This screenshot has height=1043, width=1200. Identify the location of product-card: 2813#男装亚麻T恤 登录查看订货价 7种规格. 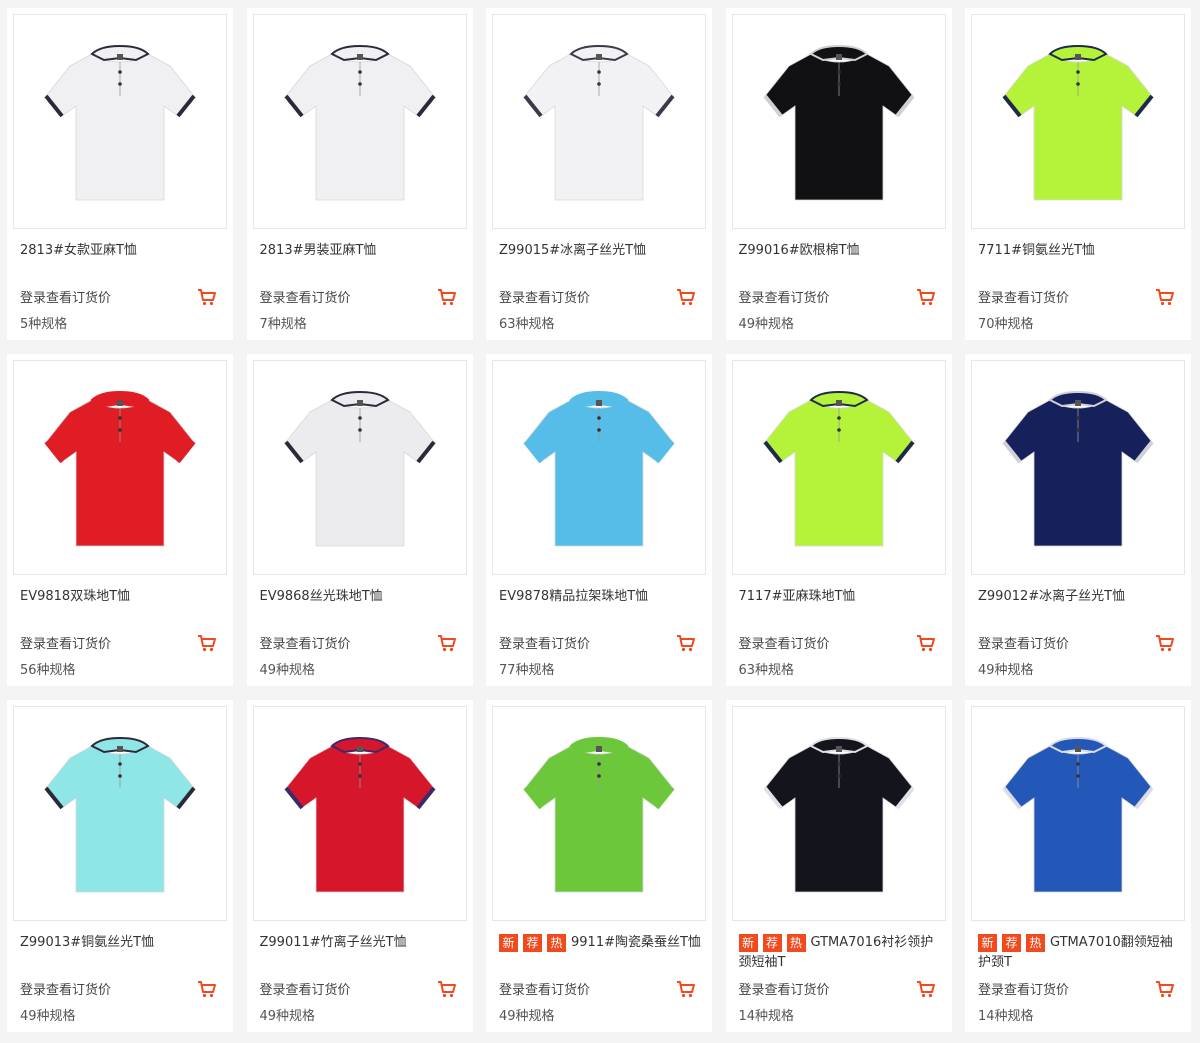
(359, 174).